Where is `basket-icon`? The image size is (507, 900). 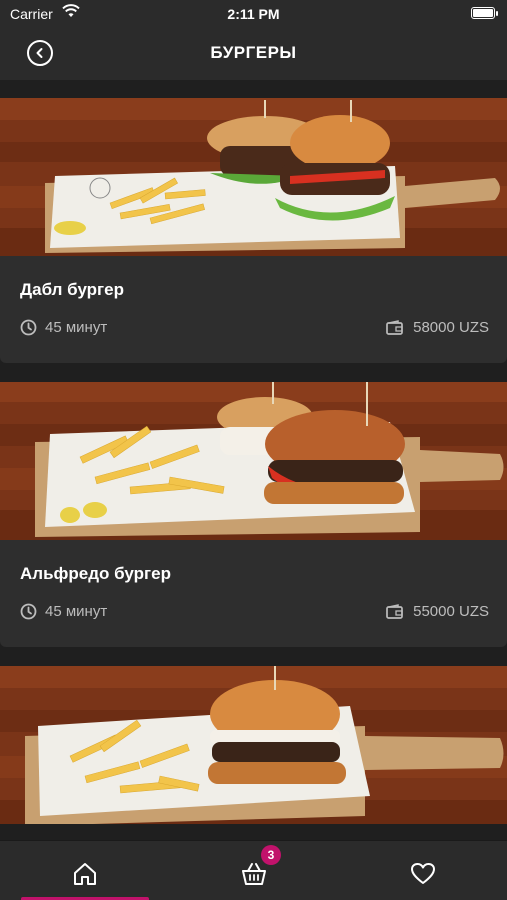
basket-icon is located at coordinates (254, 874).